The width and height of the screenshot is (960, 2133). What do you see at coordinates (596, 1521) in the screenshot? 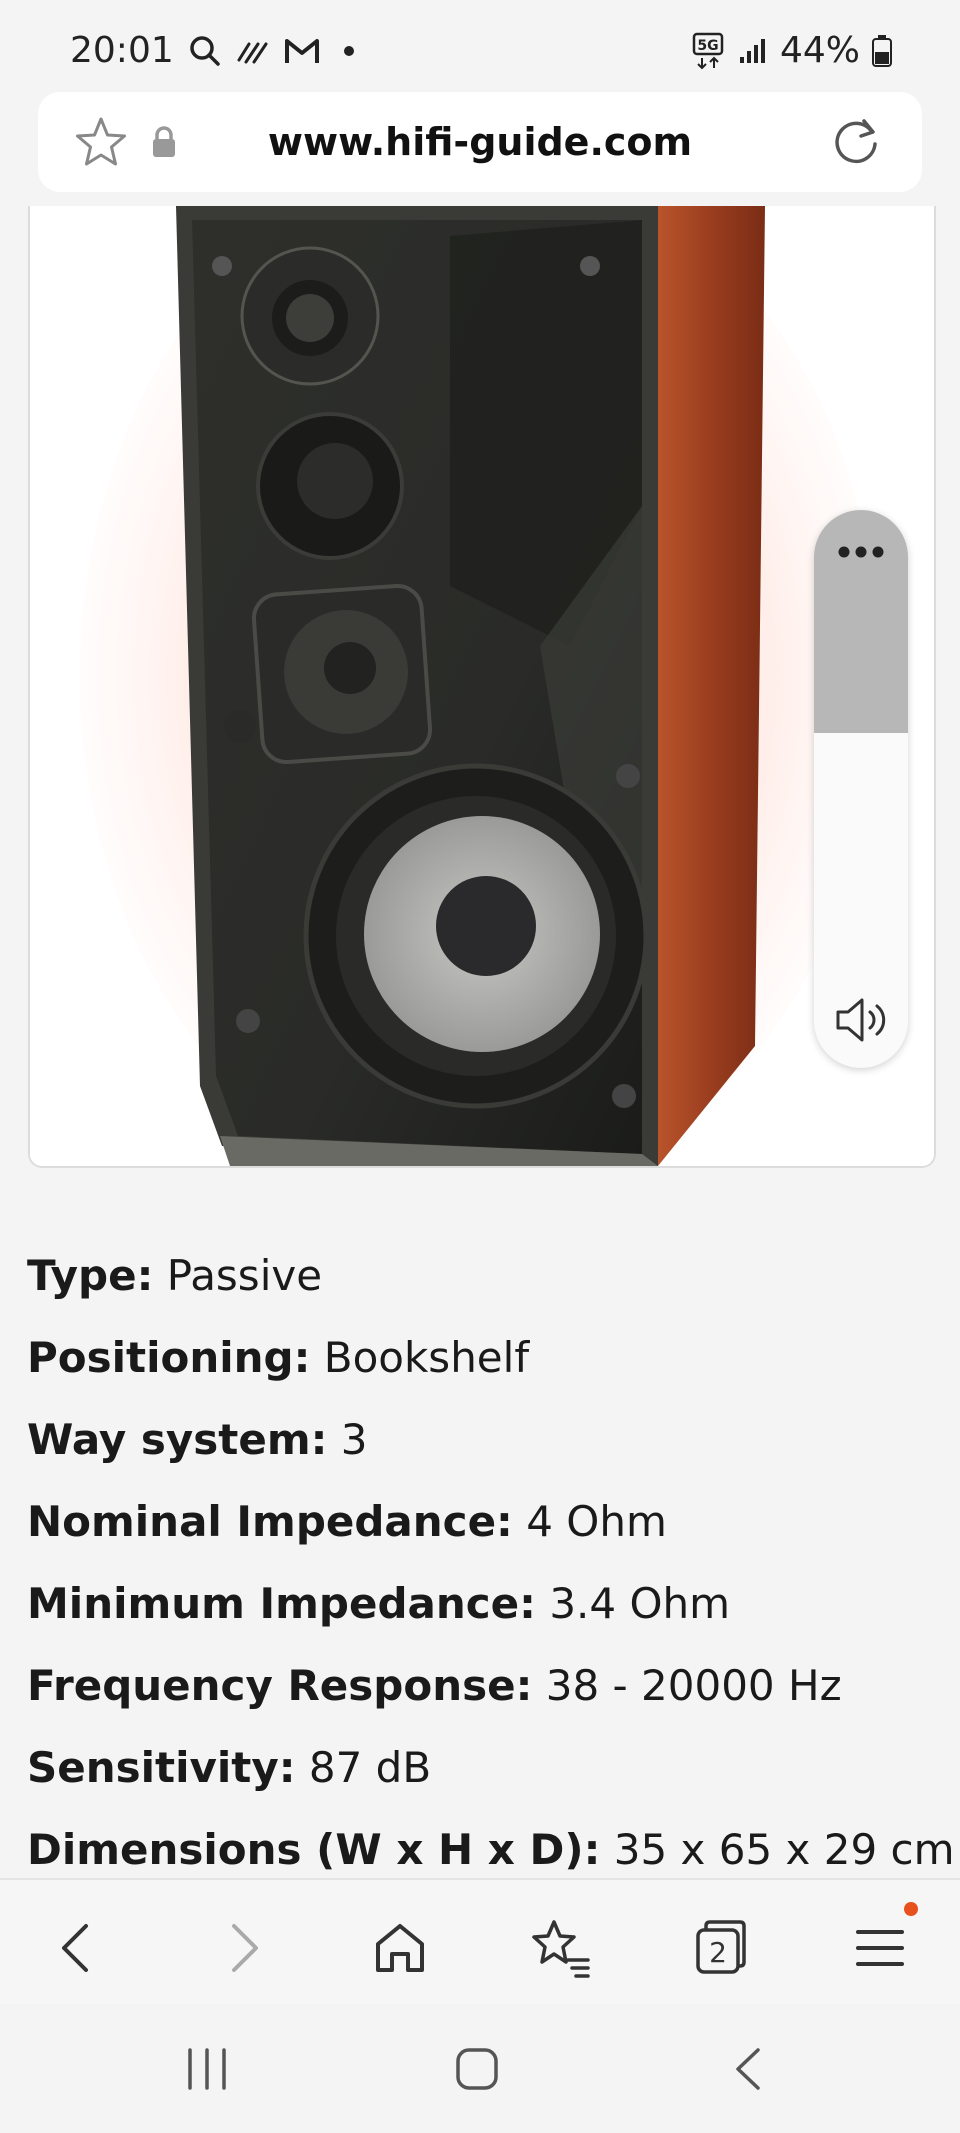
I see `spec-value: 4 Ohm` at bounding box center [596, 1521].